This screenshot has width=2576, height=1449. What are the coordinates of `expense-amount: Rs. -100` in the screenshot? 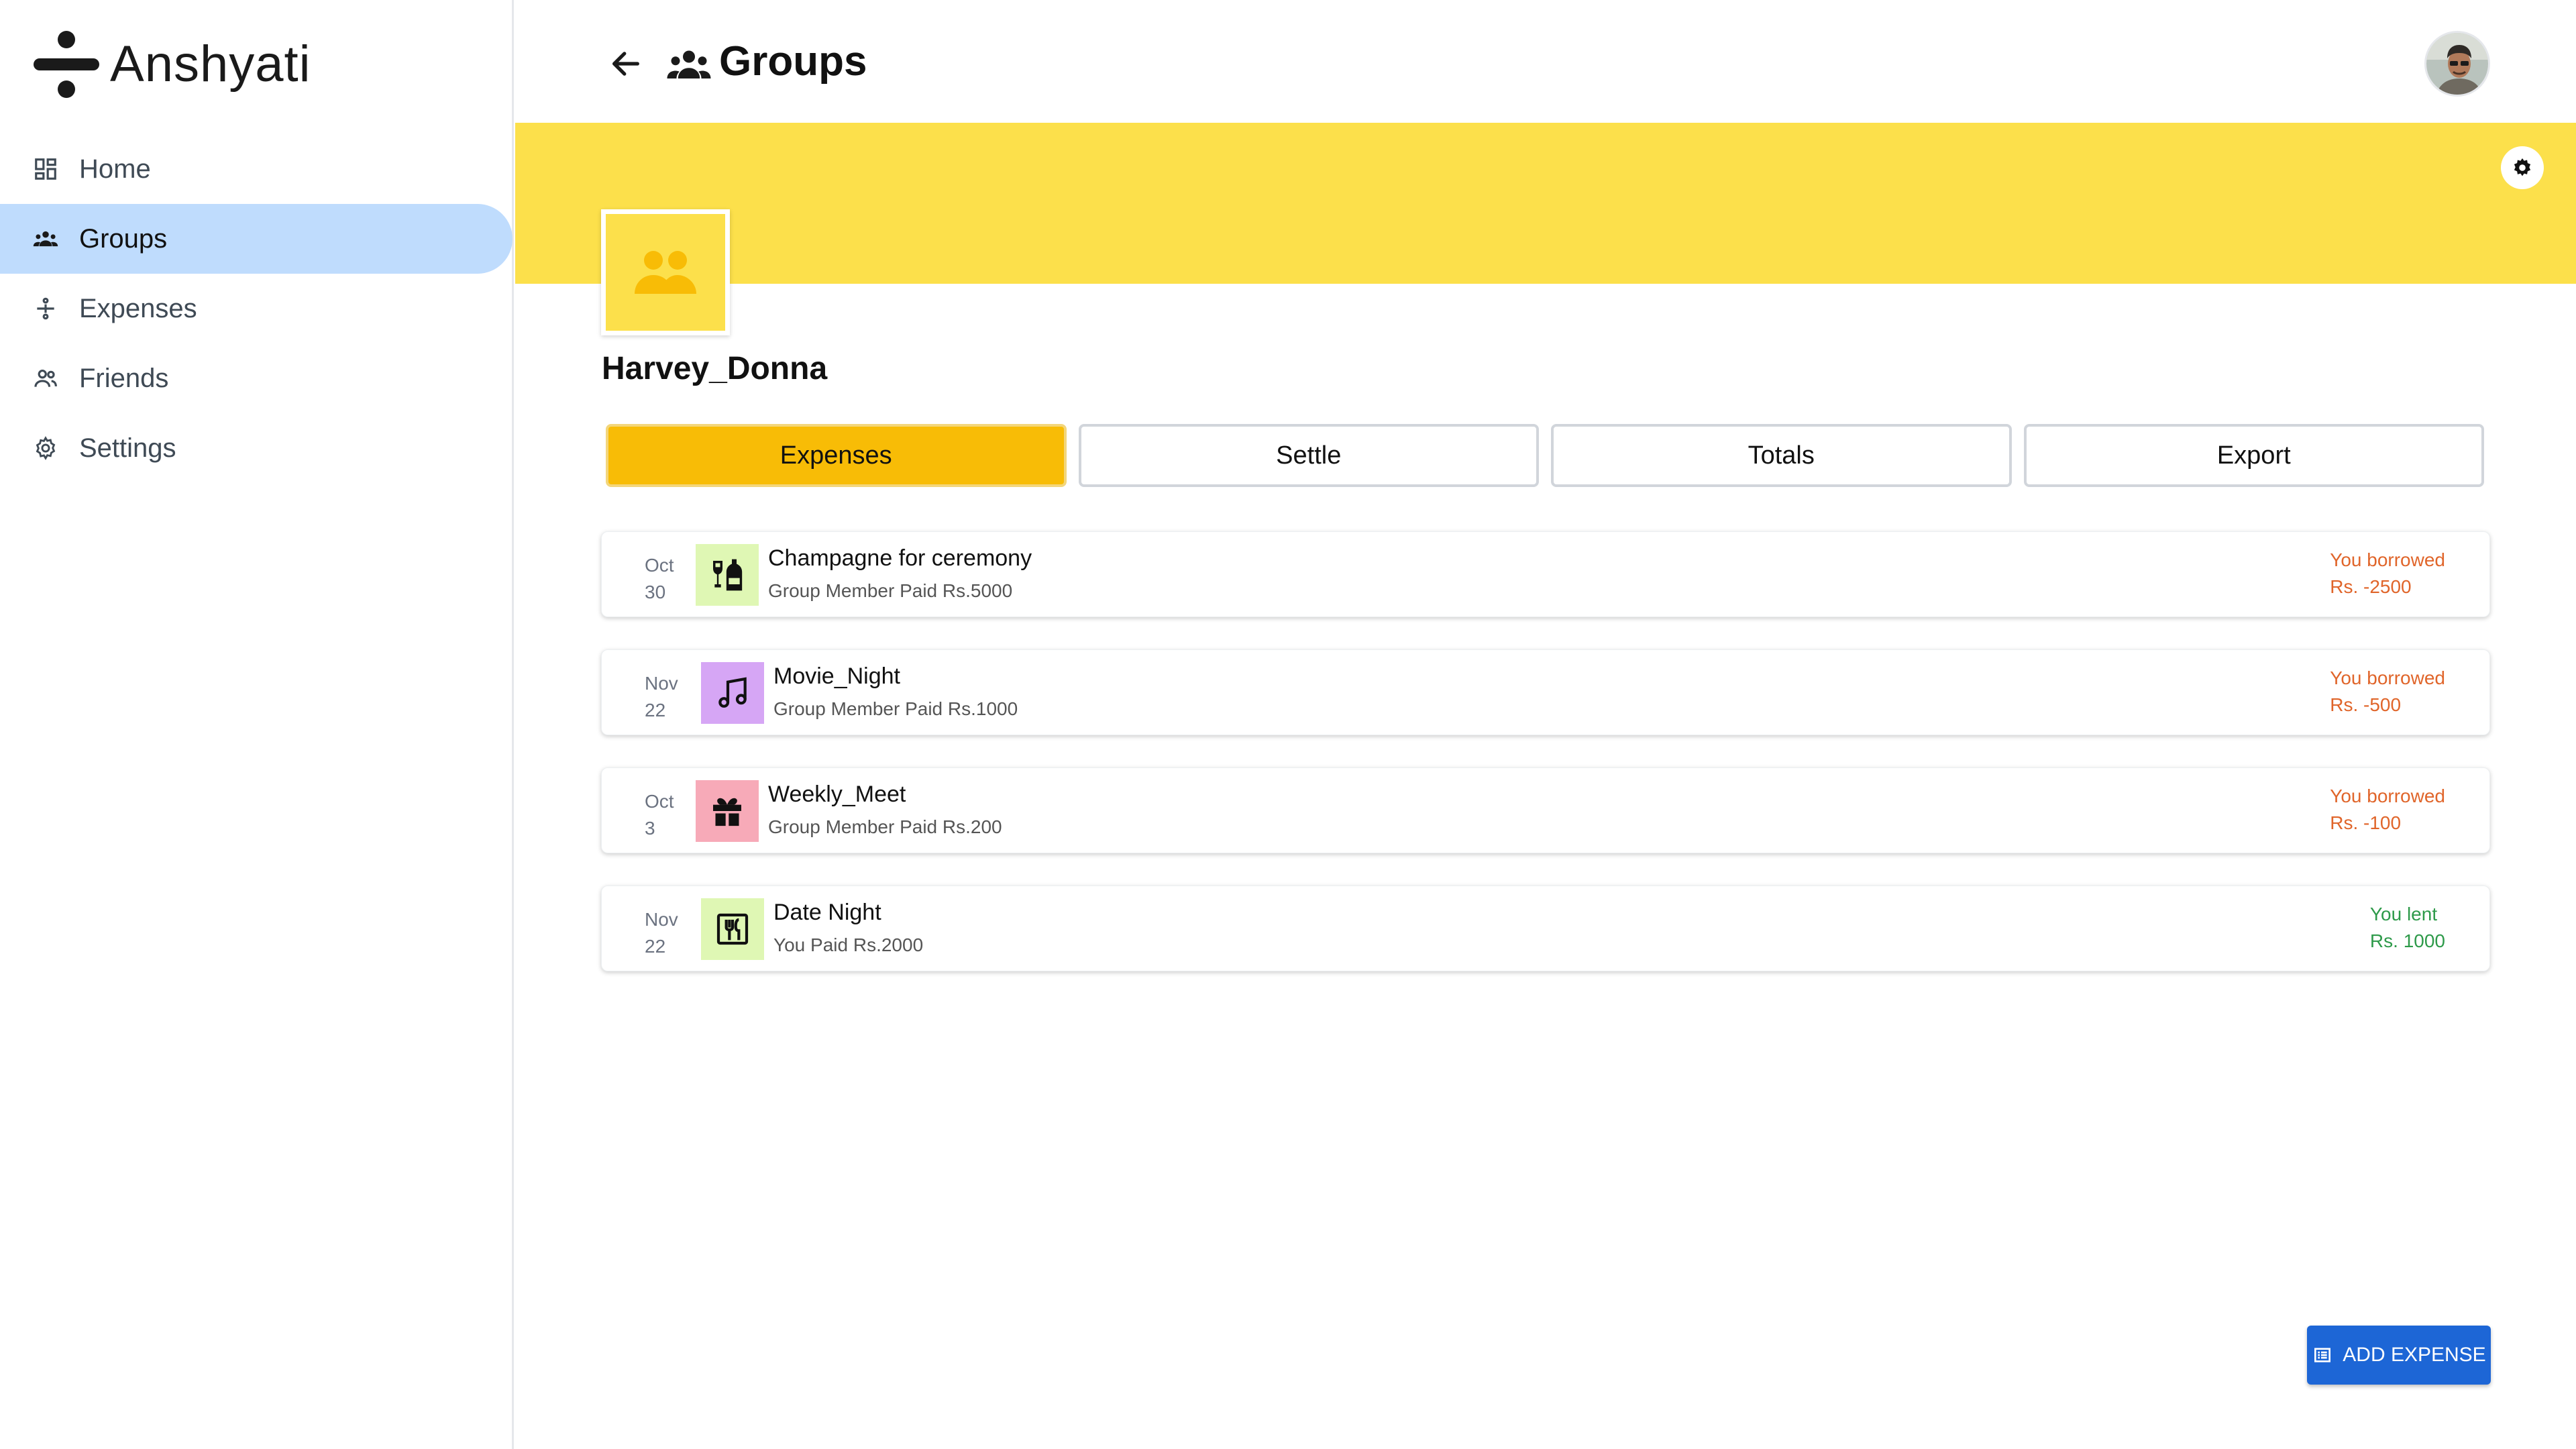 It's located at (2366, 822).